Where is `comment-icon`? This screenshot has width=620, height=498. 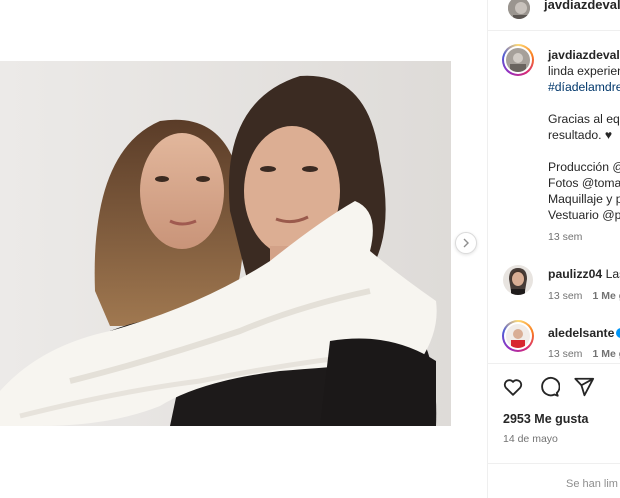
comment-icon is located at coordinates (551, 387).